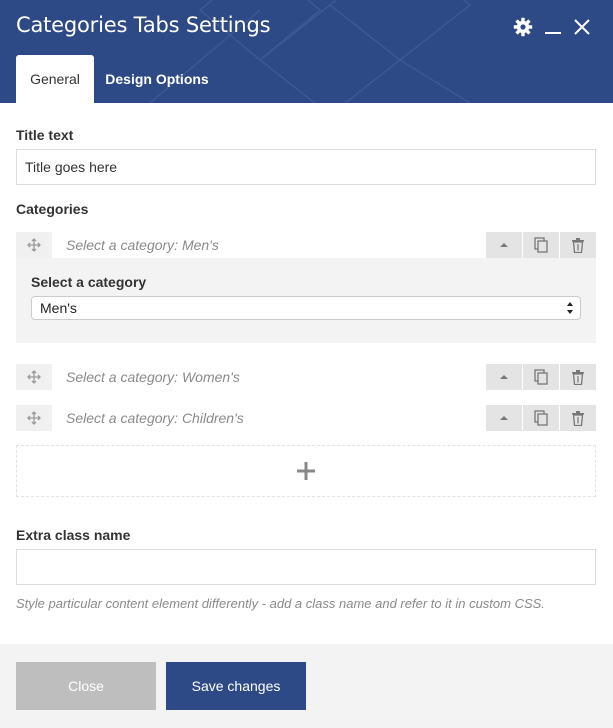  What do you see at coordinates (73, 535) in the screenshot?
I see `extra-class-label: Extra class name` at bounding box center [73, 535].